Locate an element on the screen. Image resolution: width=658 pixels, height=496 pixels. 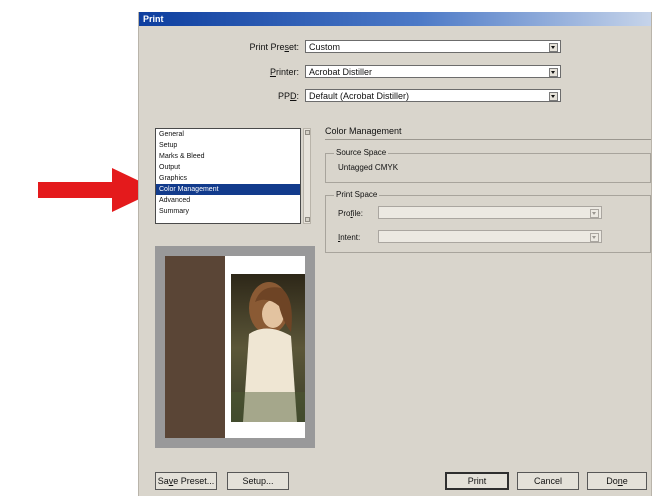
printer-row: Printer: Acrobat Distiller is located at coordinates (350, 71).